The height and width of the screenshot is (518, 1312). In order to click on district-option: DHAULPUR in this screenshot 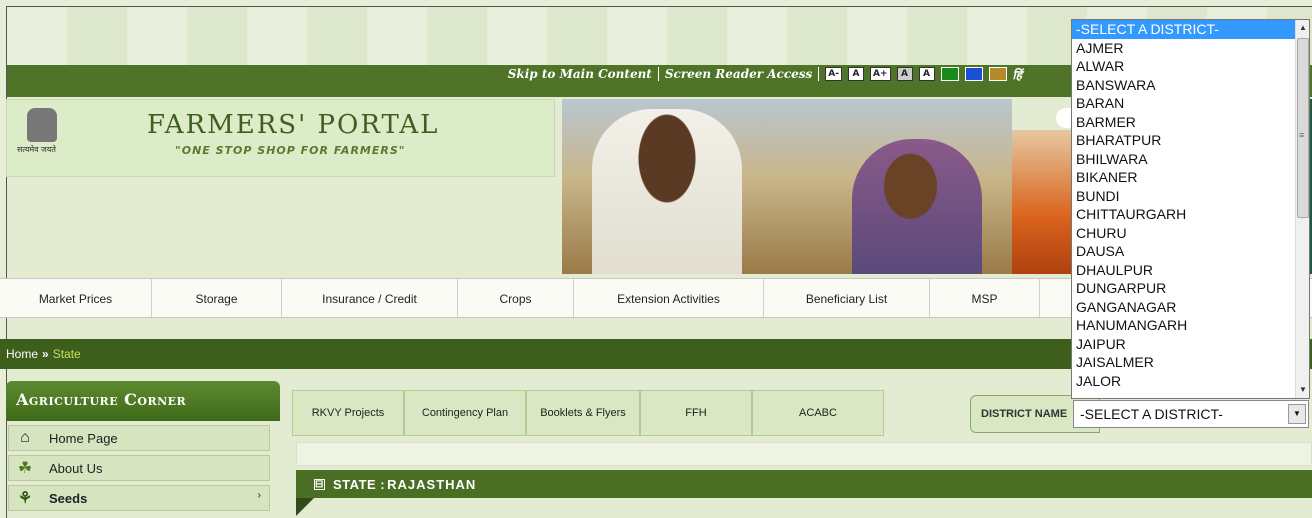, I will do `click(1184, 270)`.